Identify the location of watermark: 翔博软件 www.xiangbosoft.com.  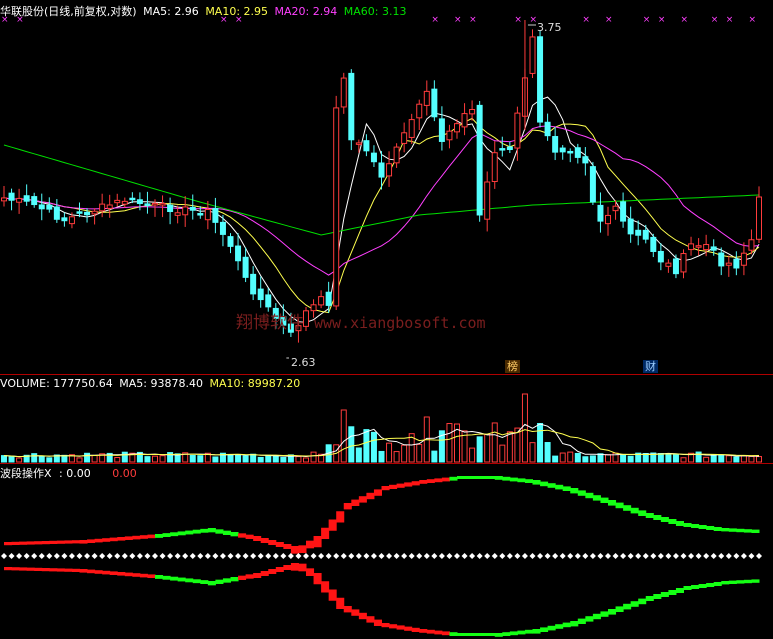
(361, 320).